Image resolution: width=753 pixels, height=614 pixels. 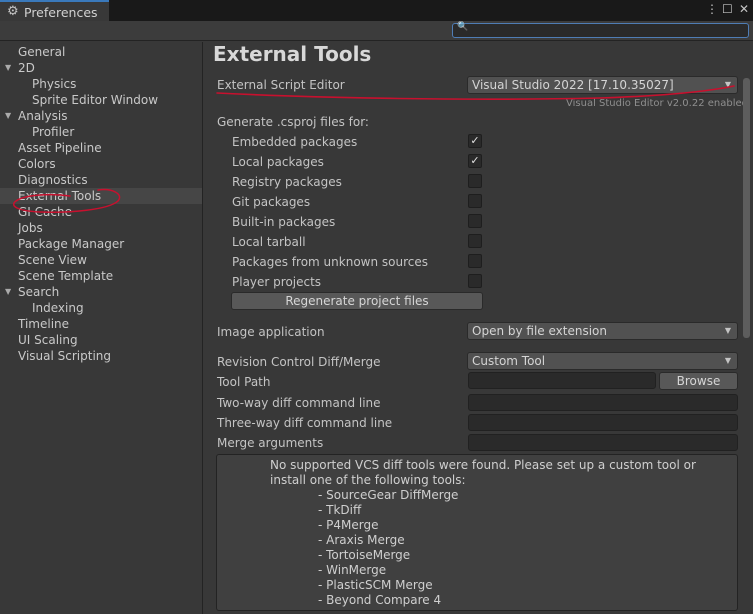 What do you see at coordinates (475, 221) in the screenshot?
I see `checkbox-built-in-packages` at bounding box center [475, 221].